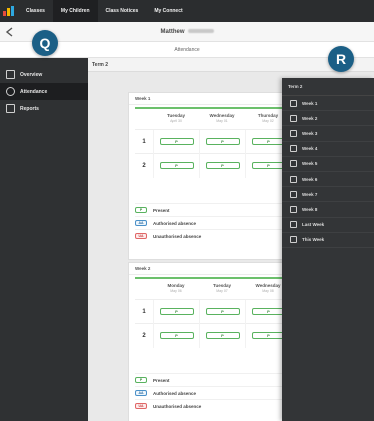 The image size is (374, 421). I want to click on day-date: May 06, so click(176, 291).